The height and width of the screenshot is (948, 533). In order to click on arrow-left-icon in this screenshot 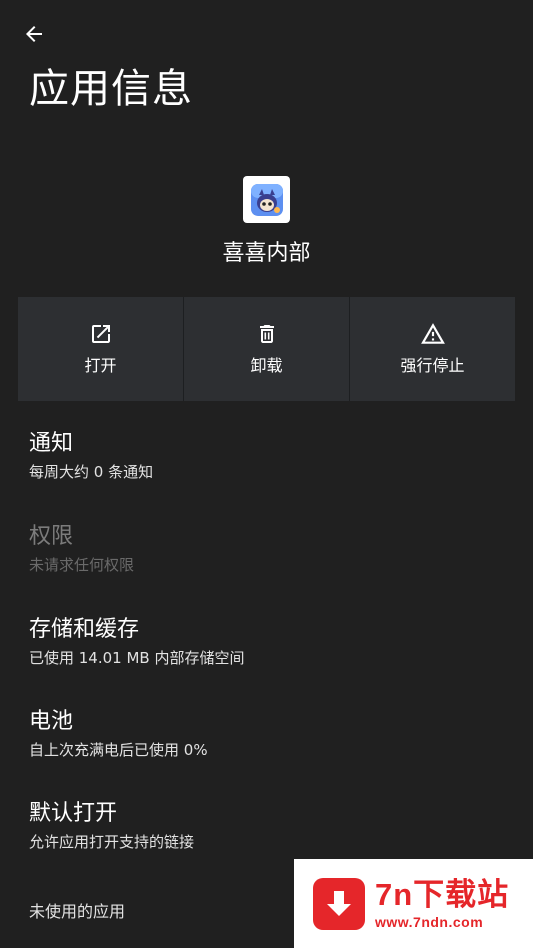, I will do `click(34, 34)`.